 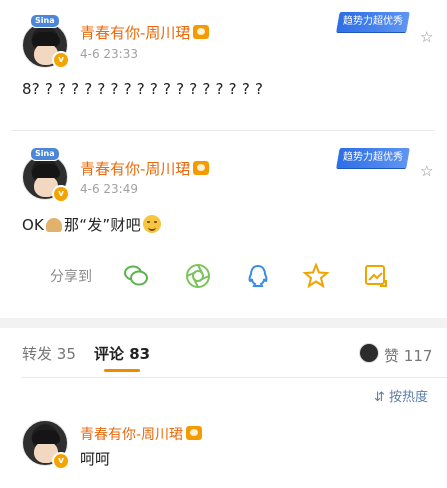 I want to click on comment-text: 呵呵, so click(x=95, y=459).